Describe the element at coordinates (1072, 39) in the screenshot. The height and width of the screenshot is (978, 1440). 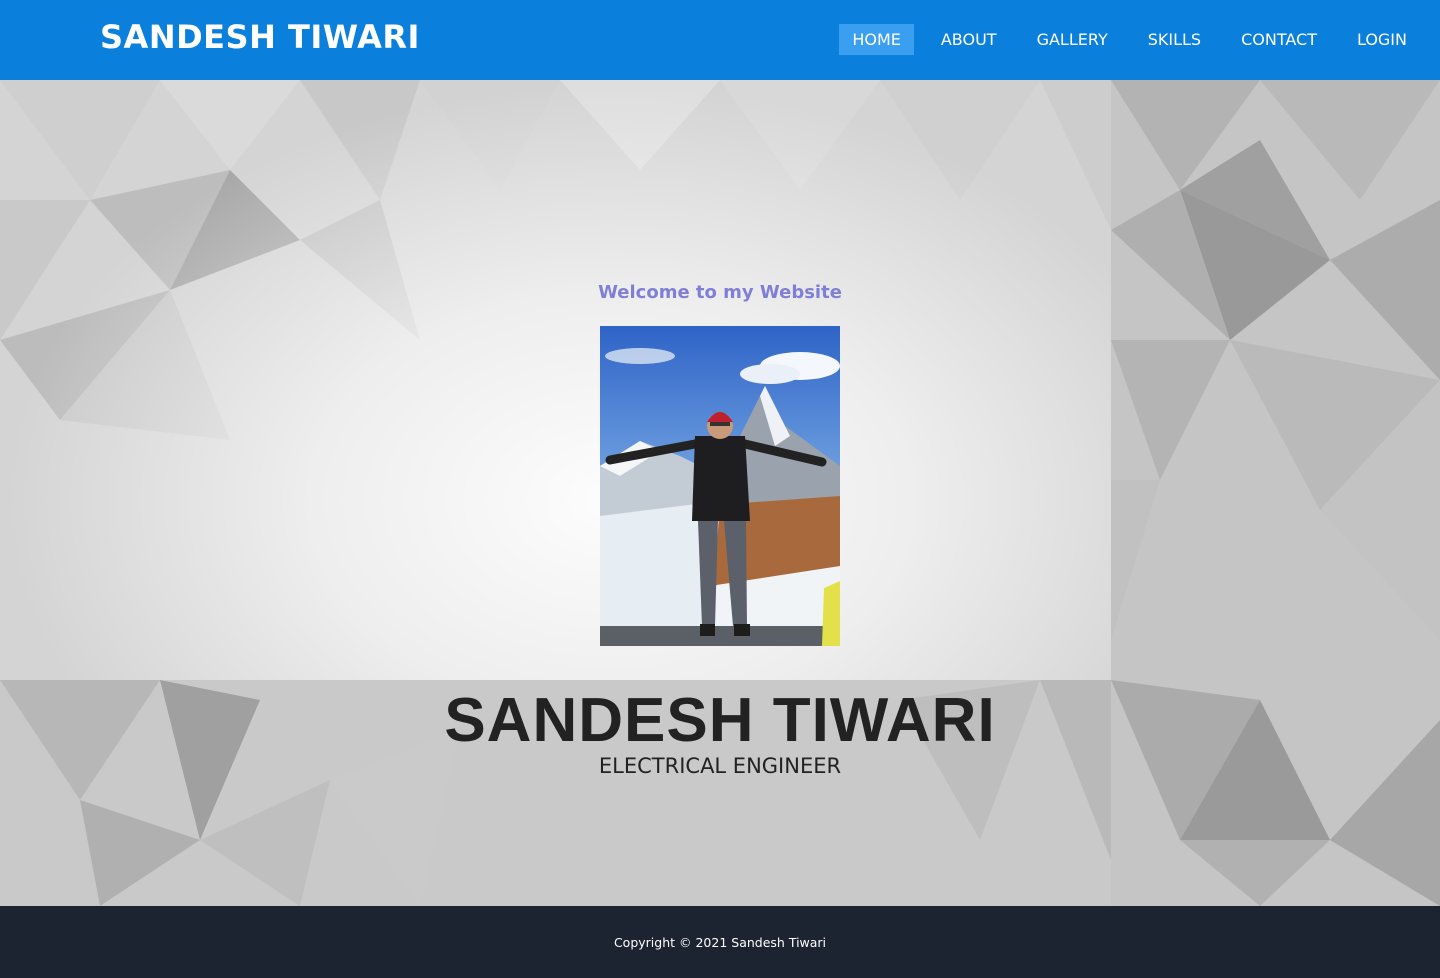
I see `nav-gallery-link: GALLERY` at that location.